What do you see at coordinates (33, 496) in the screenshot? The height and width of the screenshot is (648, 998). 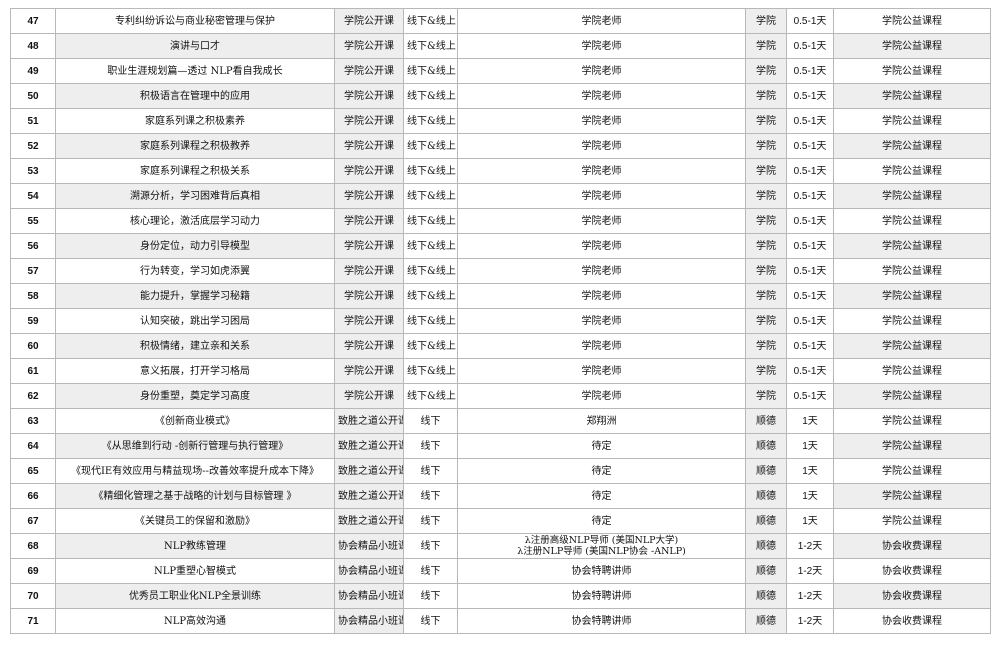 I see `course-number: 66` at bounding box center [33, 496].